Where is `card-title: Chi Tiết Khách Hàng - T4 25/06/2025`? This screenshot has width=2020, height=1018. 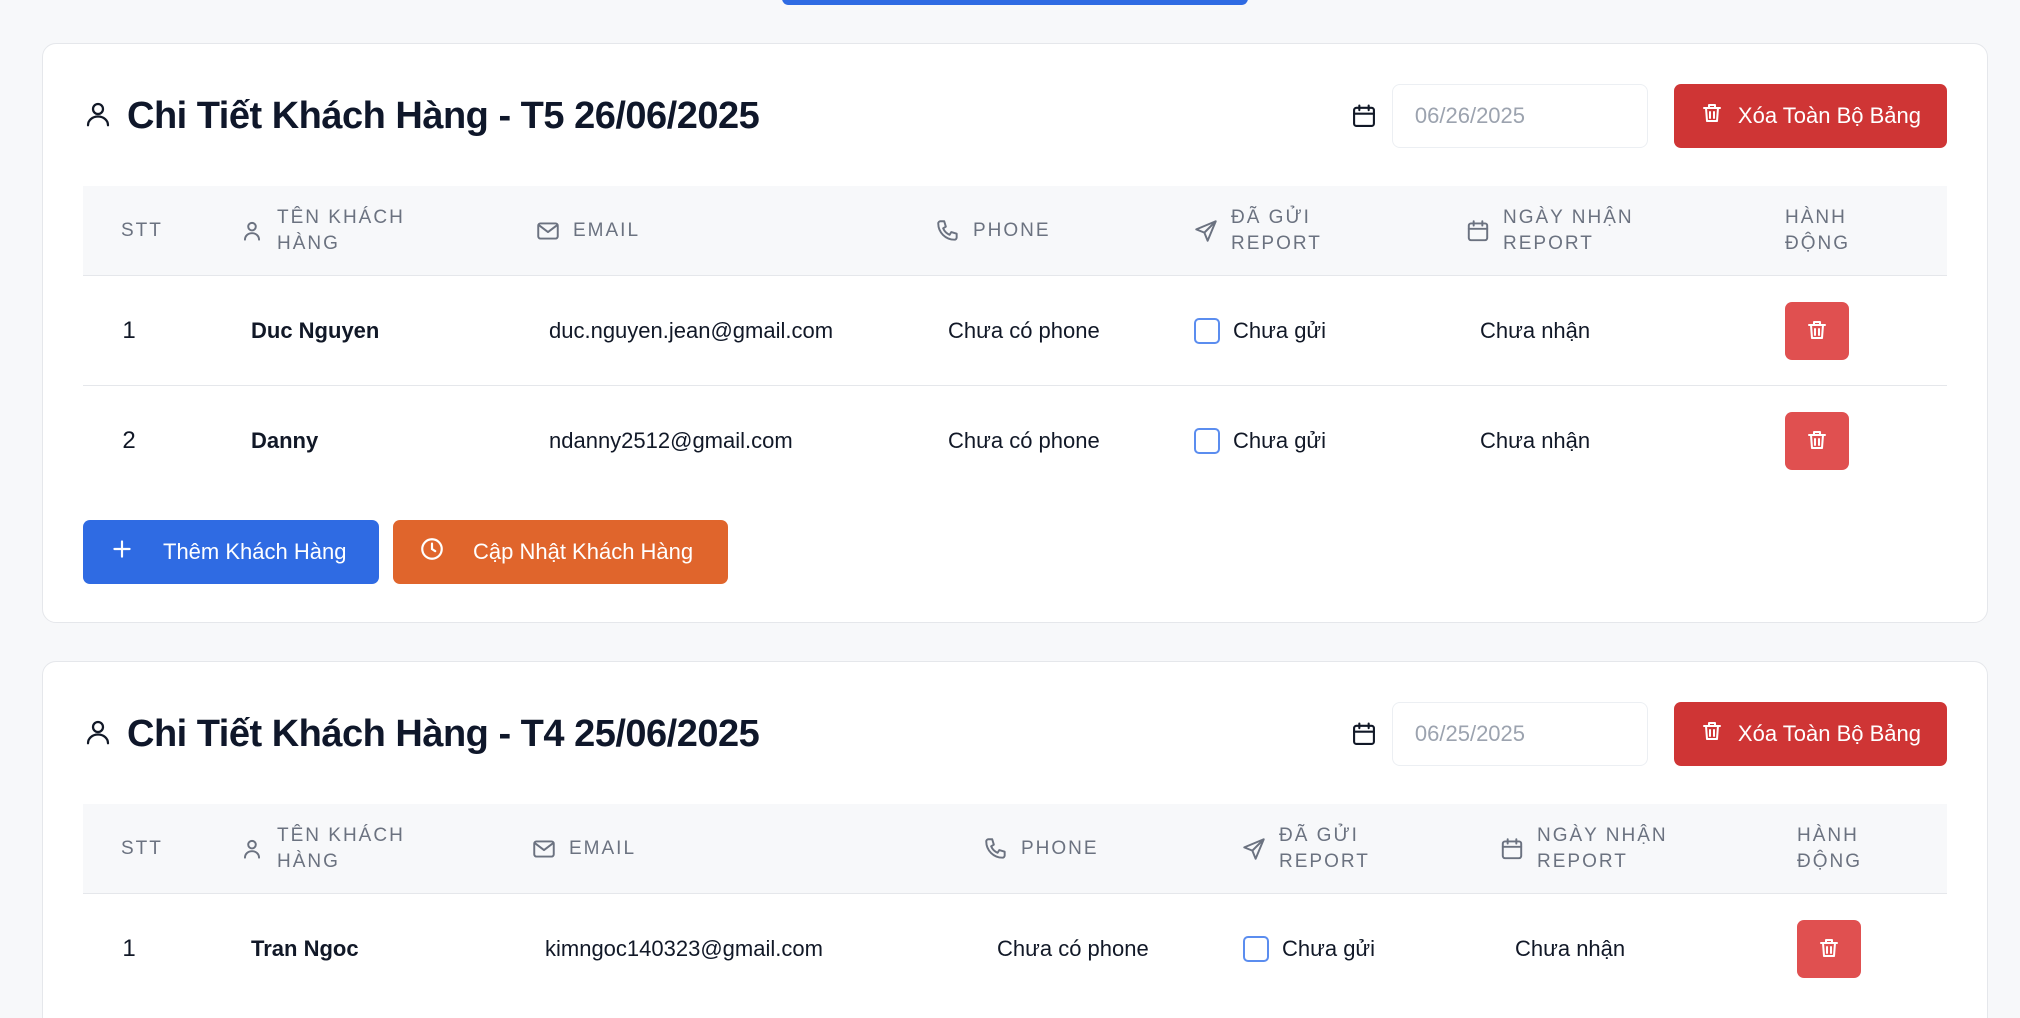 card-title: Chi Tiết Khách Hàng - T4 25/06/2025 is located at coordinates (443, 733).